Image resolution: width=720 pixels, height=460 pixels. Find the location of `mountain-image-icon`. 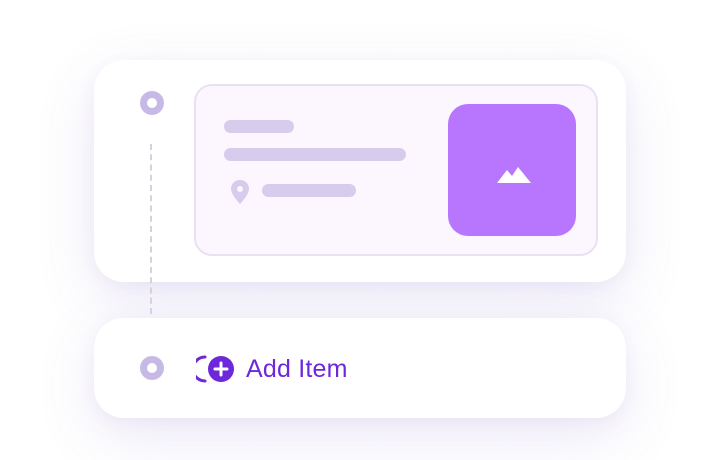

mountain-image-icon is located at coordinates (514, 175).